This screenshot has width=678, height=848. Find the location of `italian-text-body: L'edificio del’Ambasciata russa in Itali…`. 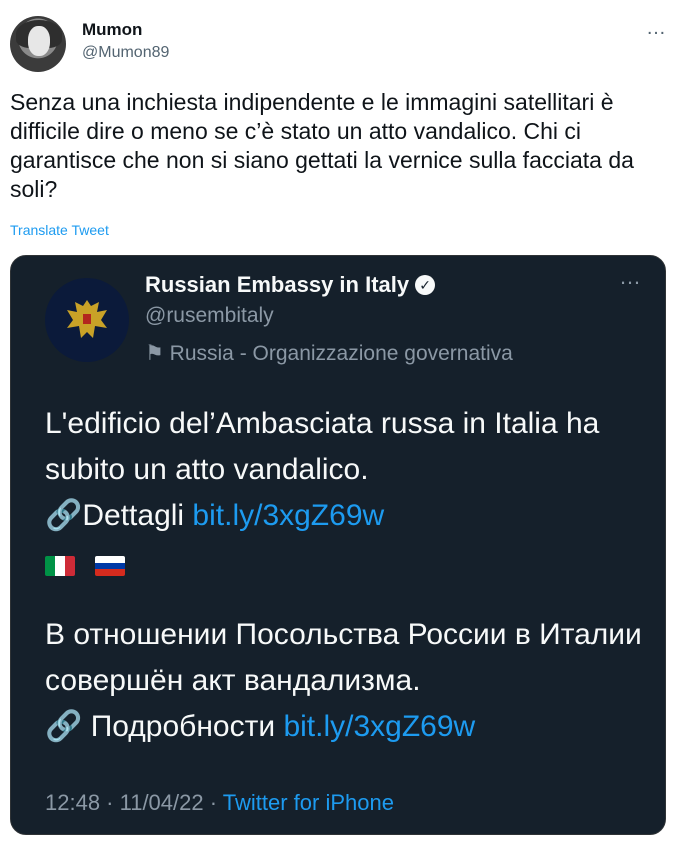

italian-text-body: L'edificio del’Ambasciata russa in Itali… is located at coordinates (322, 446).